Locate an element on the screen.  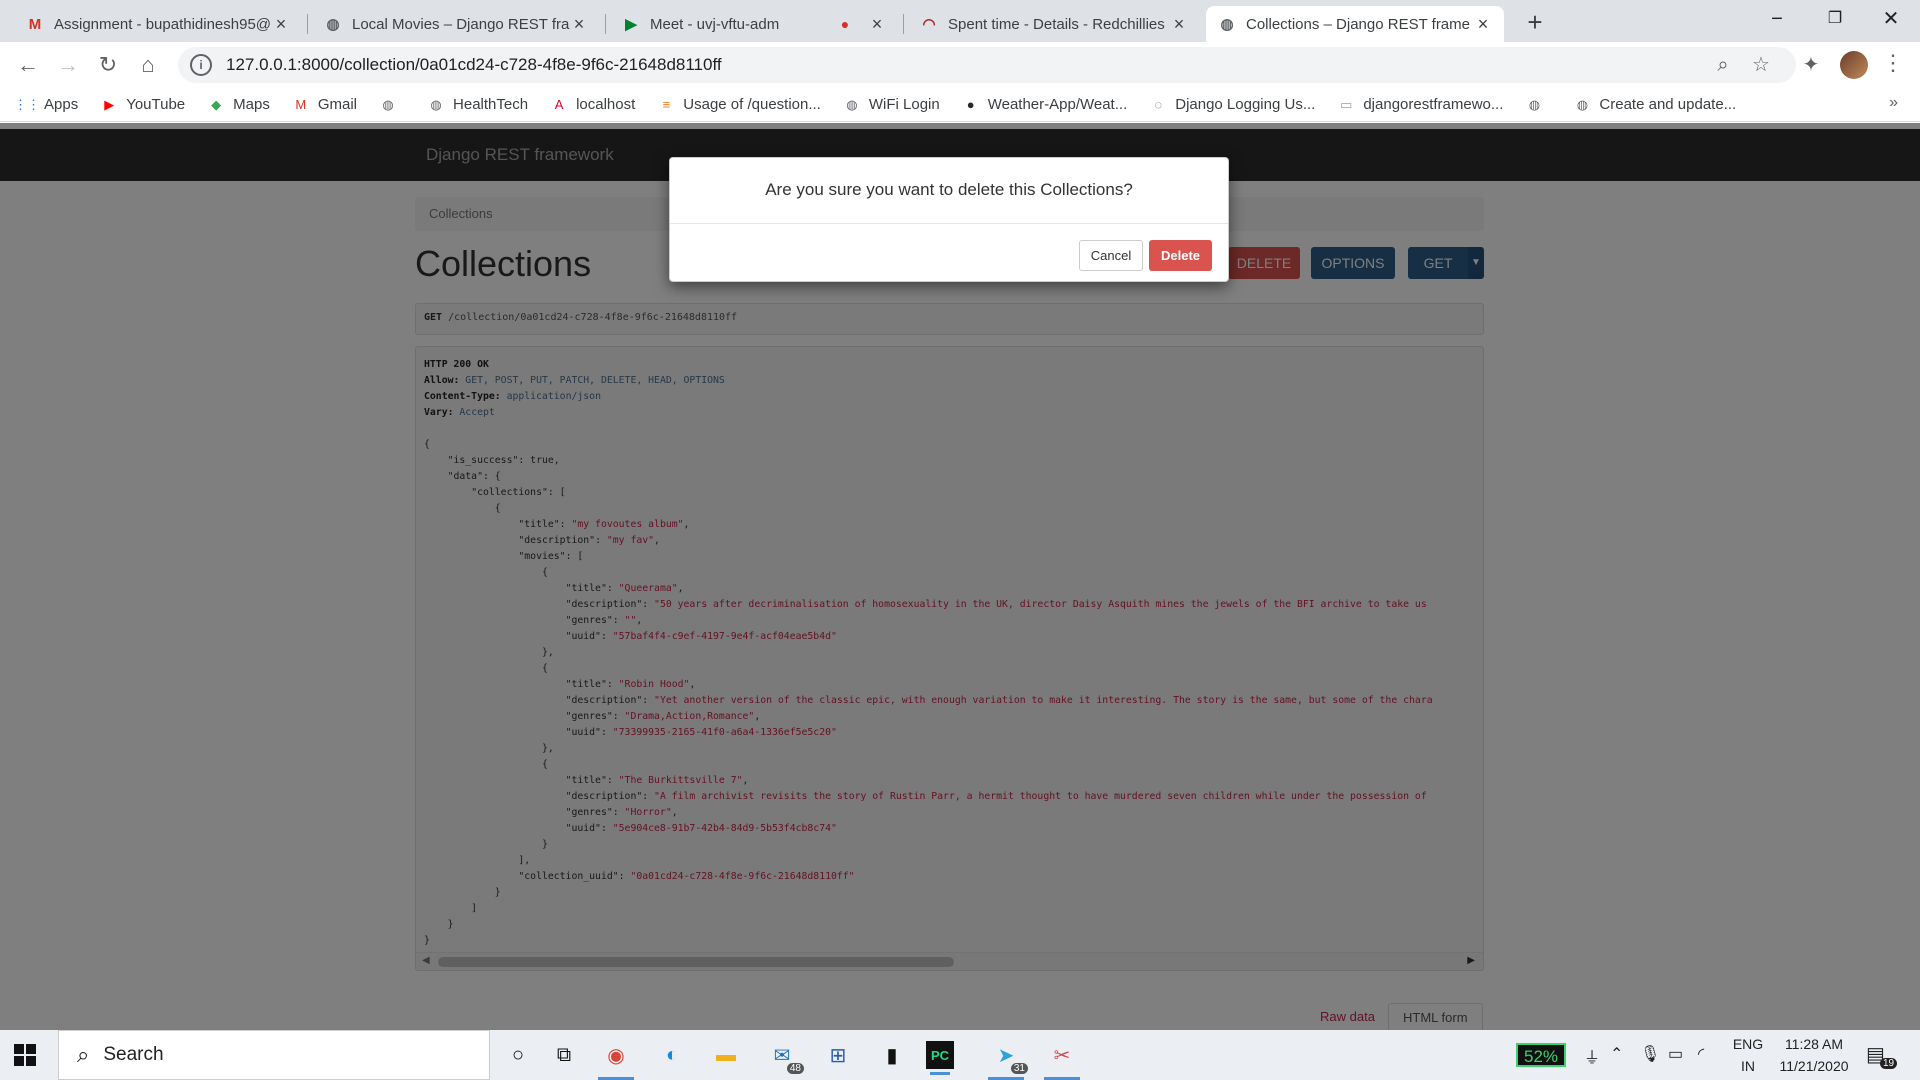
clock-date: 11/21/2020 is located at coordinates (1814, 1066).